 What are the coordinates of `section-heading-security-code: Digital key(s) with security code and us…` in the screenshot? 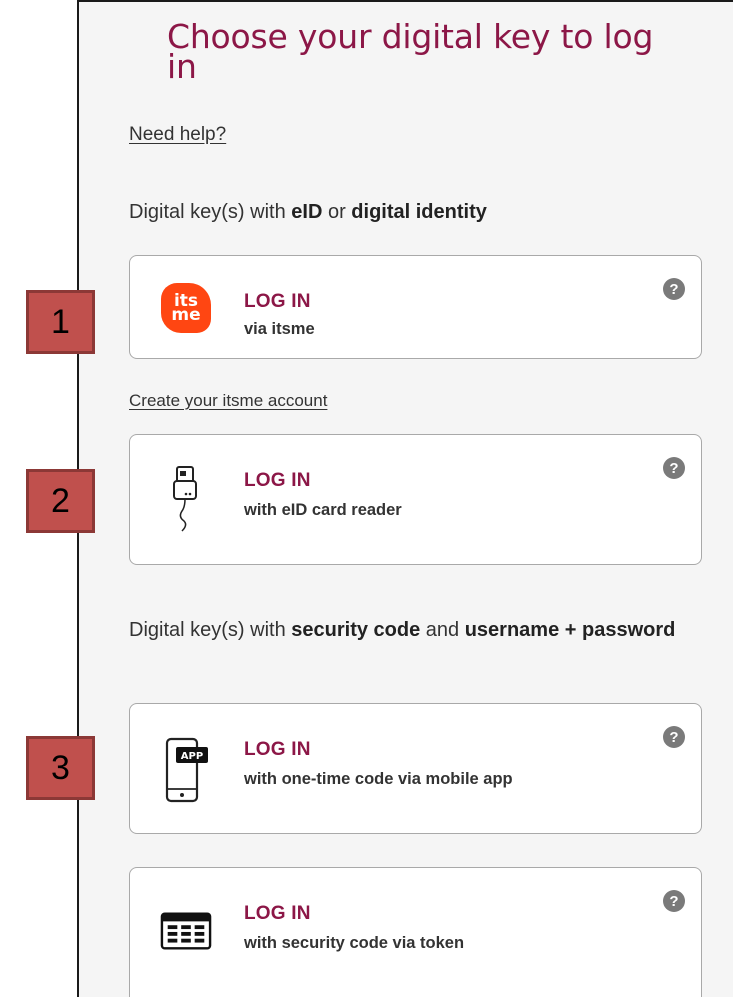 It's located at (402, 630).